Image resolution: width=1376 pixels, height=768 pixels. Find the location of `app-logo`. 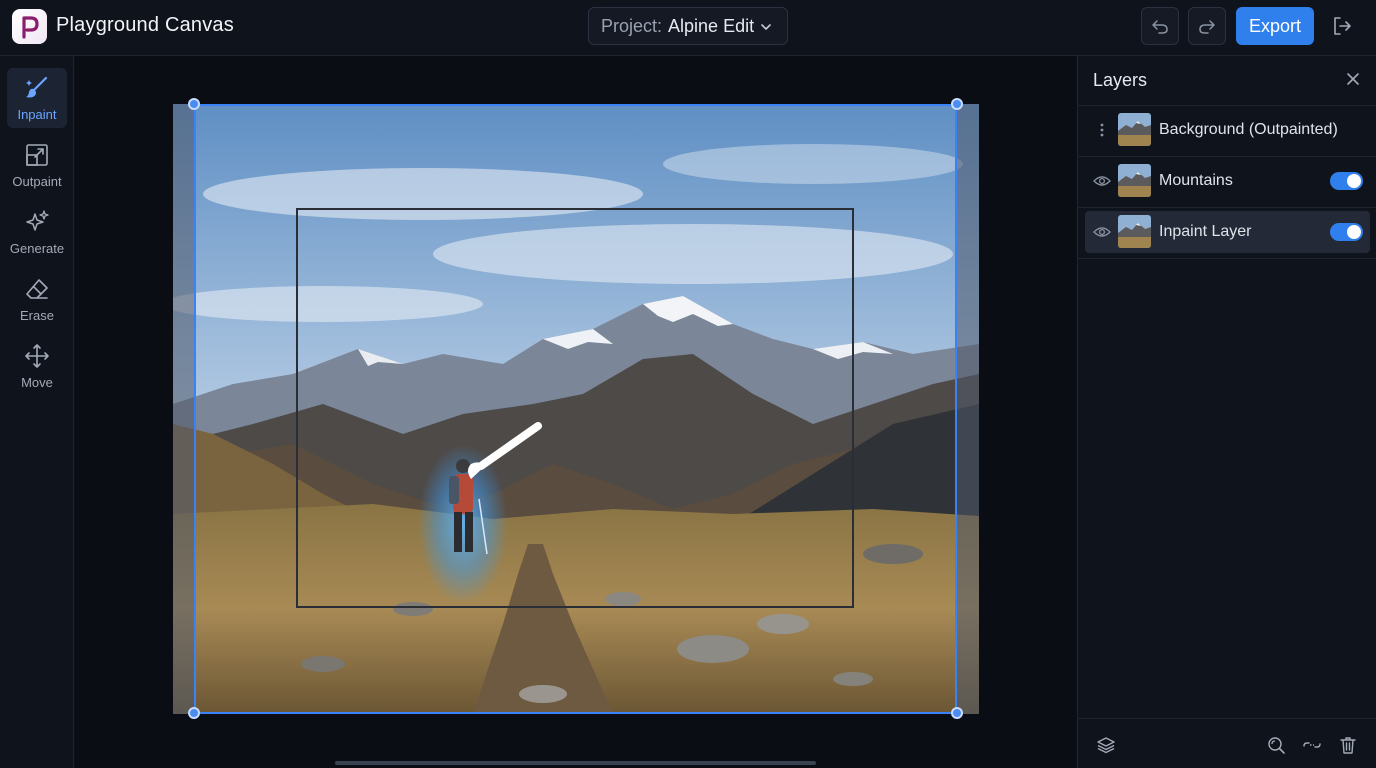

app-logo is located at coordinates (29, 26).